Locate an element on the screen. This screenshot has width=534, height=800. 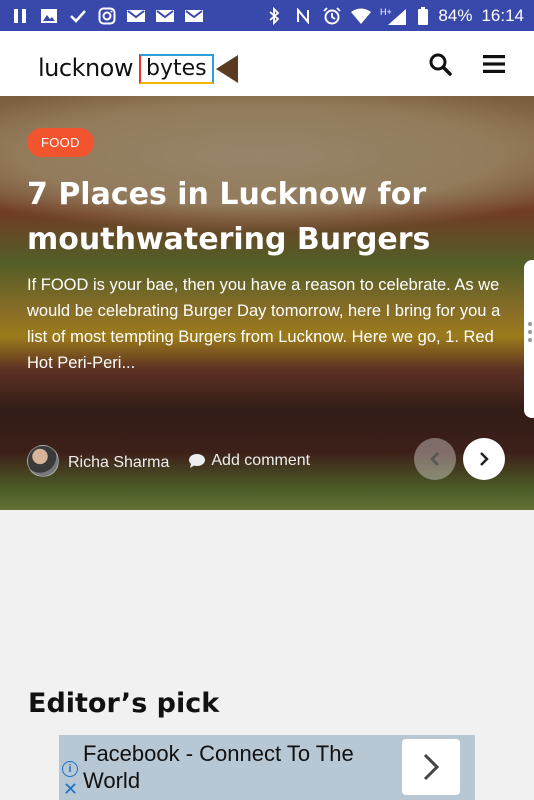
author-avatar is located at coordinates (43, 461).